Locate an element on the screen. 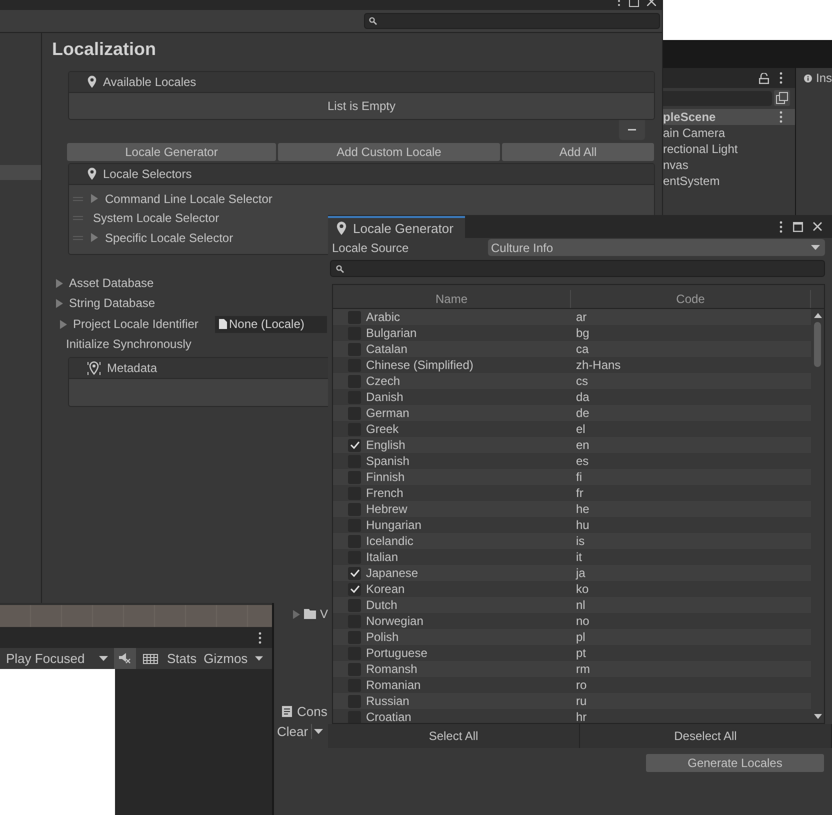  clear-button: Clear is located at coordinates (293, 731).